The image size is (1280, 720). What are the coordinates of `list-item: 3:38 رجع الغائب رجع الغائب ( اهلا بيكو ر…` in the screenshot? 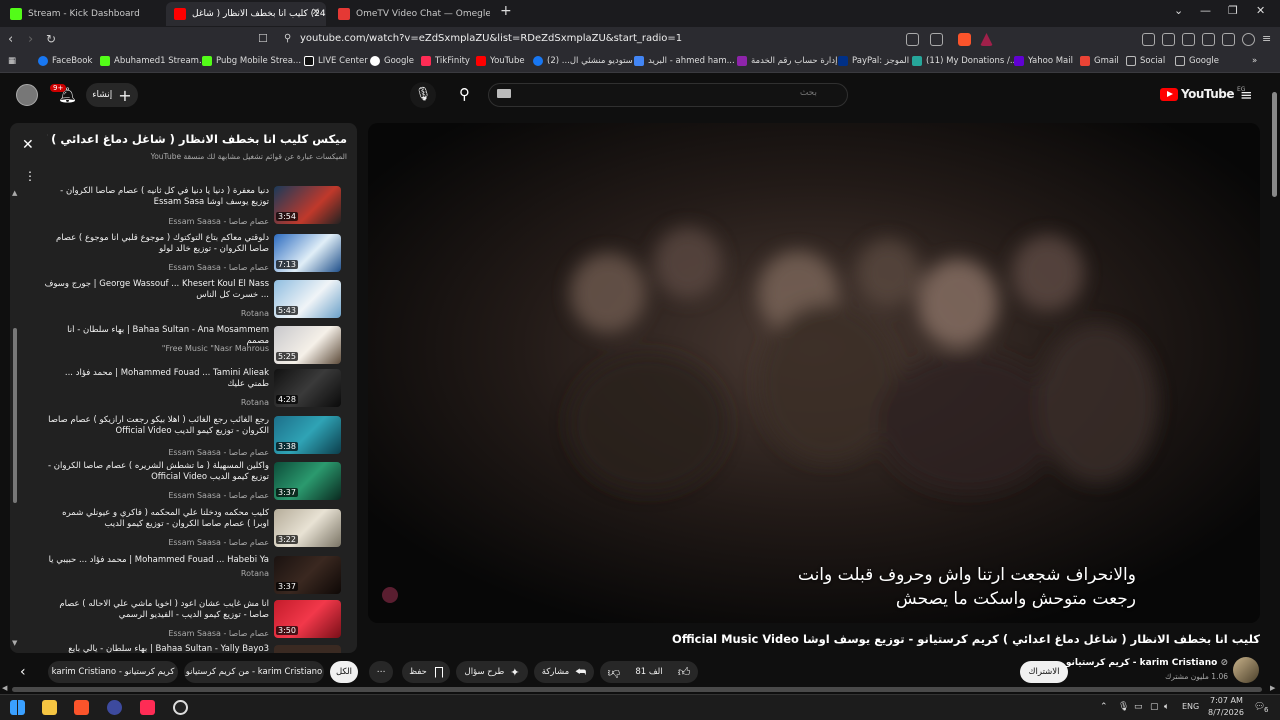 It's located at (183, 437).